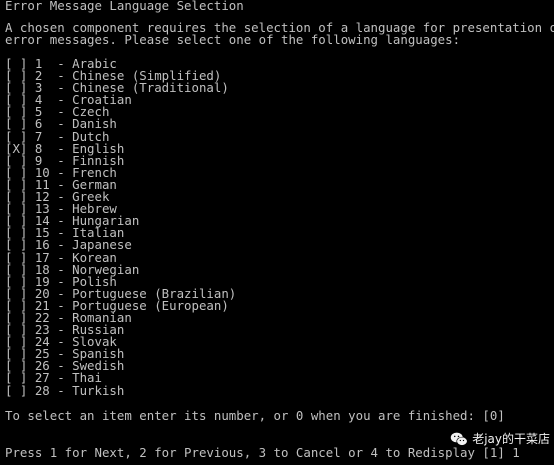 Image resolution: width=554 pixels, height=465 pixels. Describe the element at coordinates (279, 390) in the screenshot. I see `language-option-turkish: [ ] 28 - Turkish` at that location.